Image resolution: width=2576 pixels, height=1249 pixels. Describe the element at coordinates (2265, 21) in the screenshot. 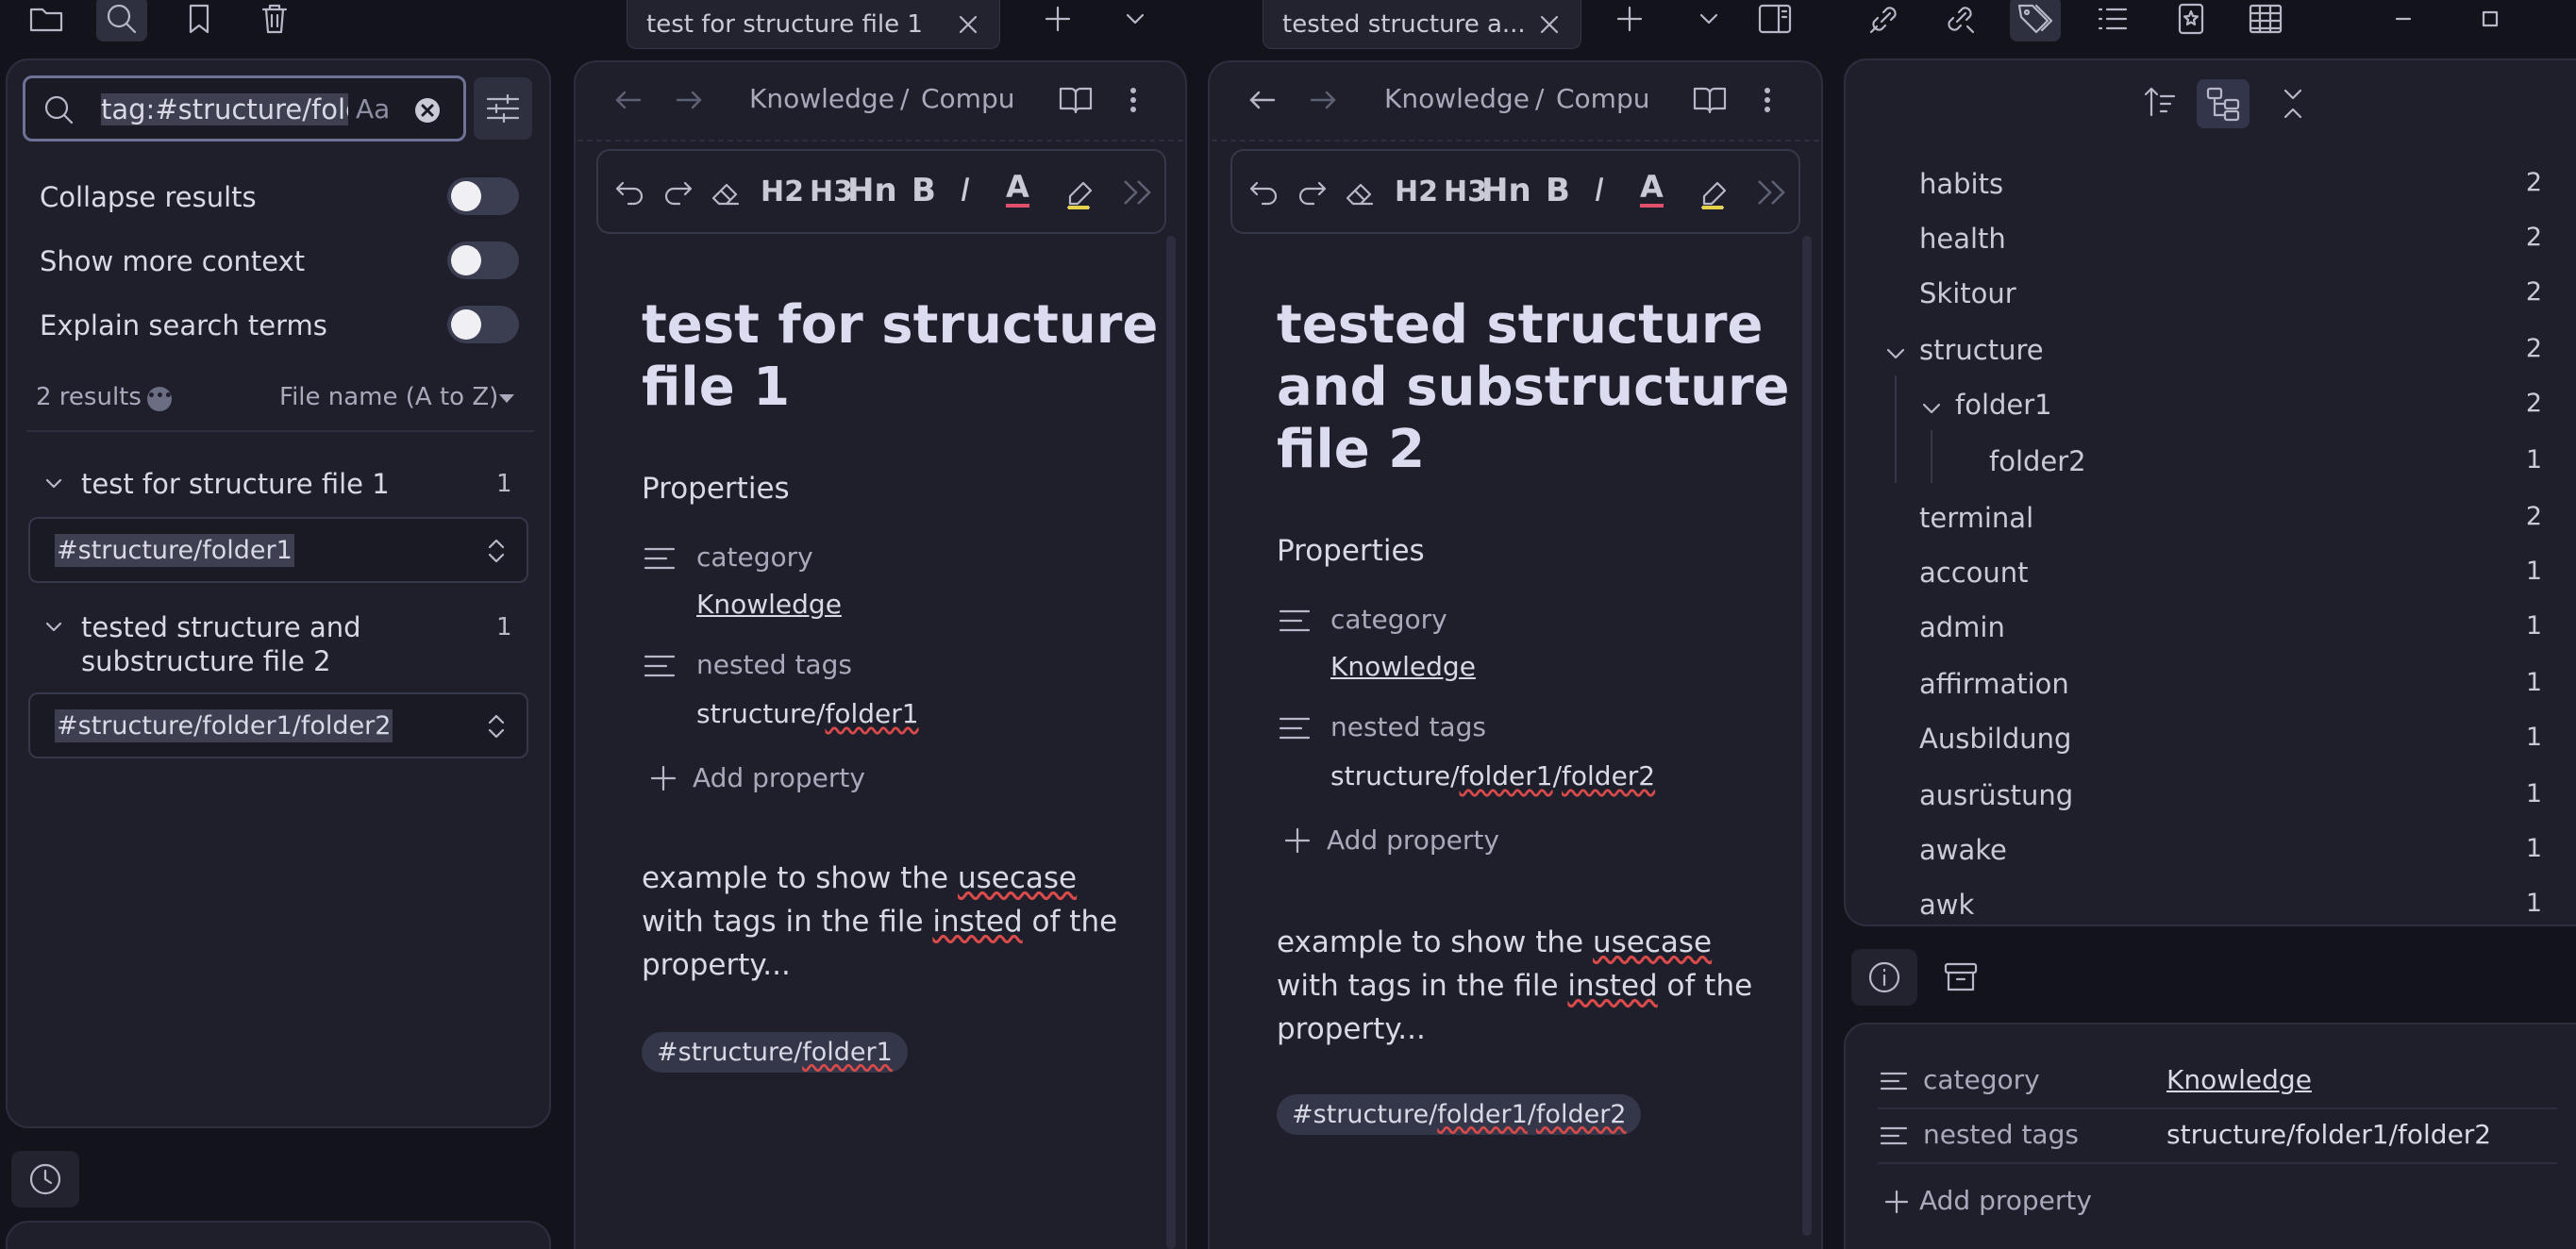

I see `table-button` at that location.